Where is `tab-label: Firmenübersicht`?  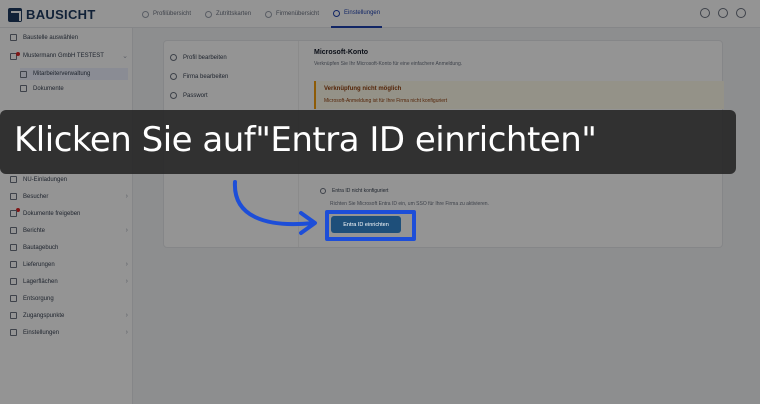 tab-label: Firmenübersicht is located at coordinates (298, 14).